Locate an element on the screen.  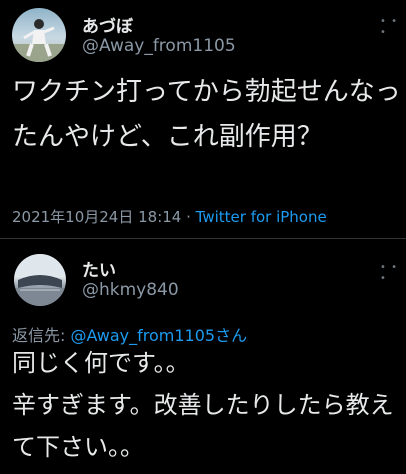
reply-avatar is located at coordinates (40, 280).